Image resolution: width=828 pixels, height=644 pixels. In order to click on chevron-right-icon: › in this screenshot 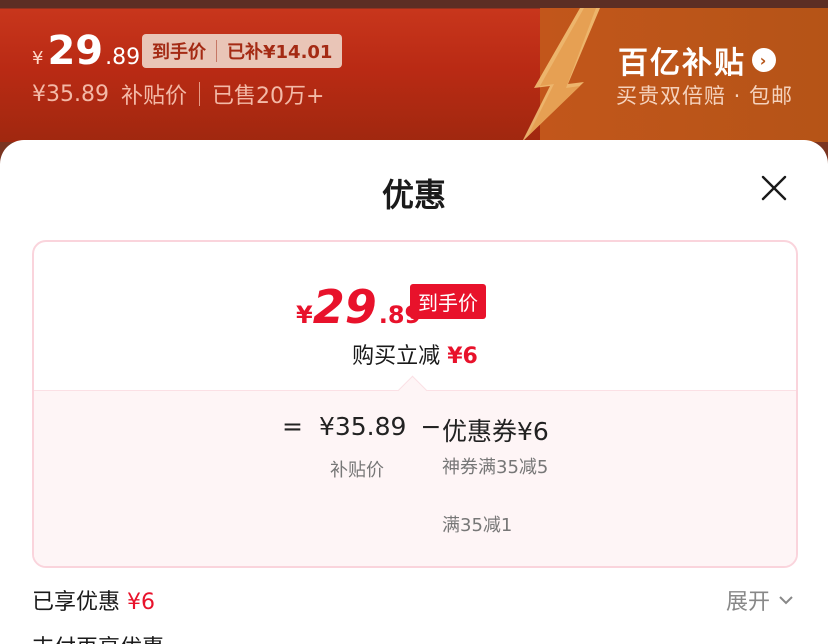, I will do `click(764, 60)`.